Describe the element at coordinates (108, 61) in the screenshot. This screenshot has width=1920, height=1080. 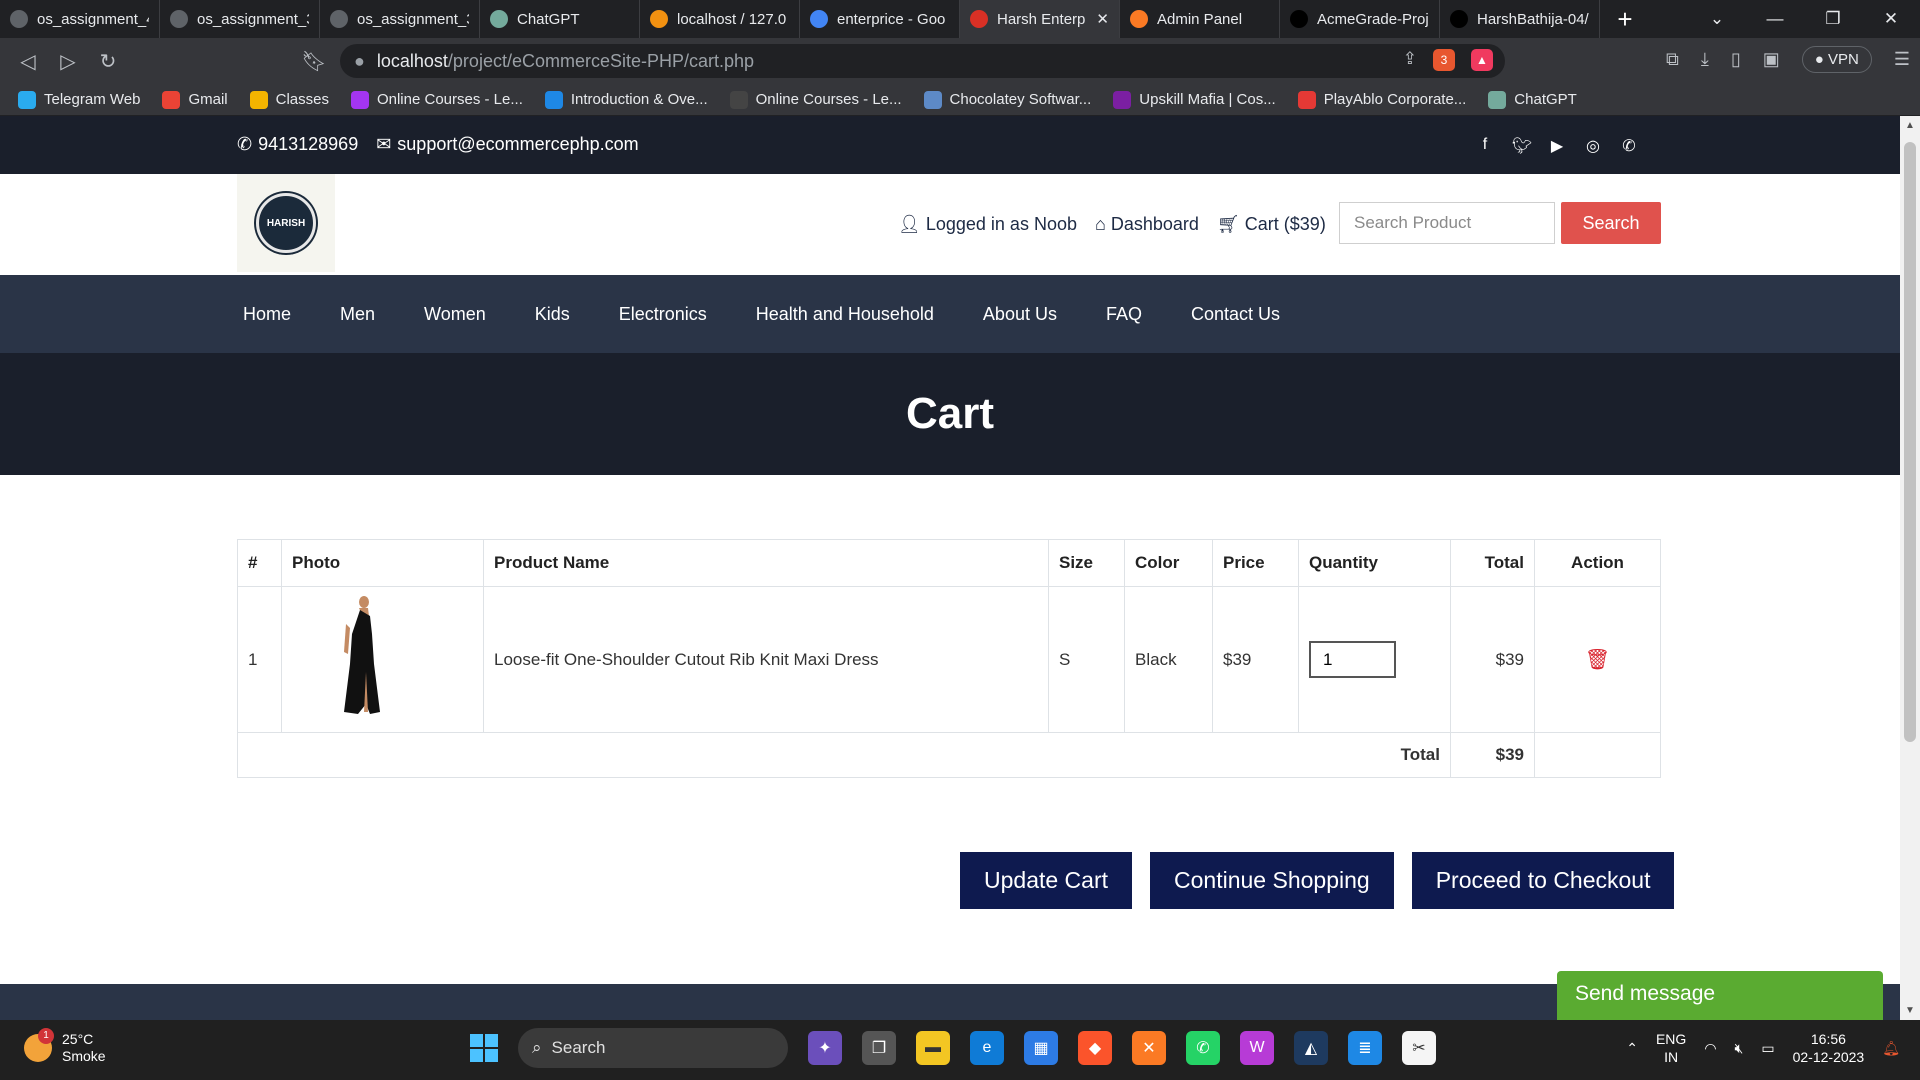
I see `reload-button: ↻` at that location.